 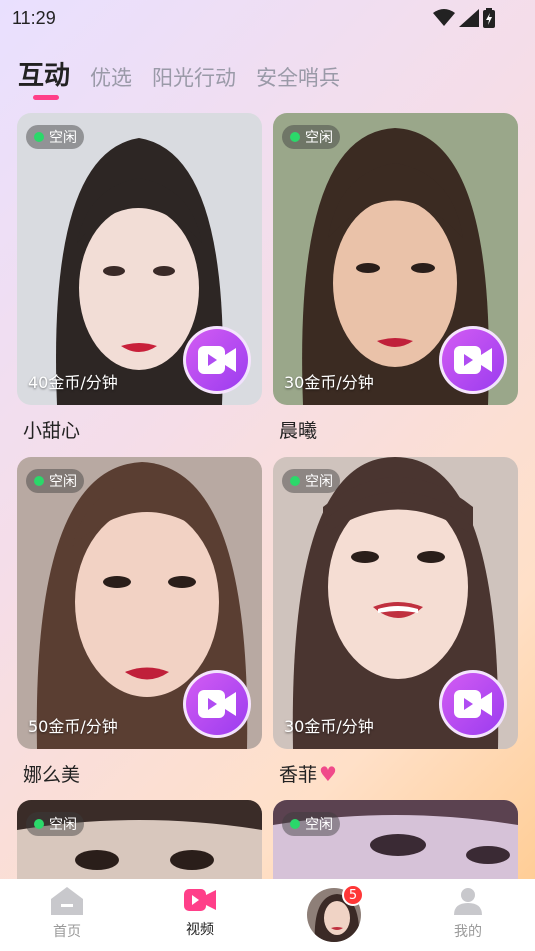 I want to click on price-label: 40金币/分钟, so click(x=73, y=382).